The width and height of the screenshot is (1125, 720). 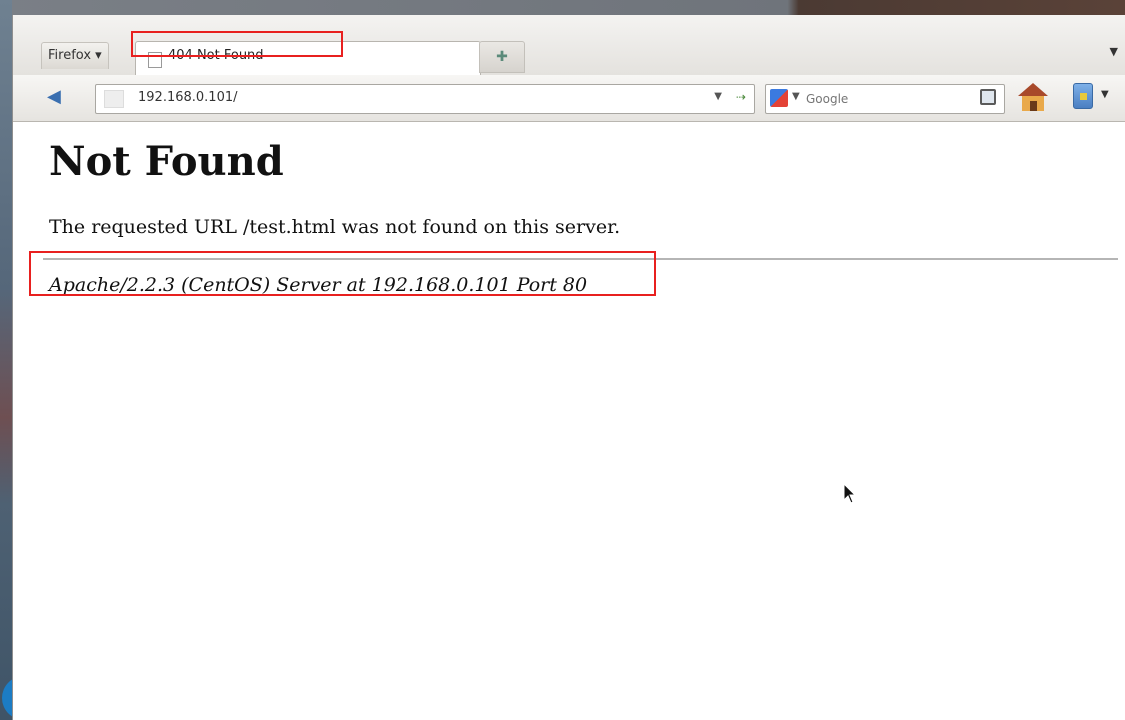 I want to click on chevron-down-icon: ▼, so click(x=796, y=96).